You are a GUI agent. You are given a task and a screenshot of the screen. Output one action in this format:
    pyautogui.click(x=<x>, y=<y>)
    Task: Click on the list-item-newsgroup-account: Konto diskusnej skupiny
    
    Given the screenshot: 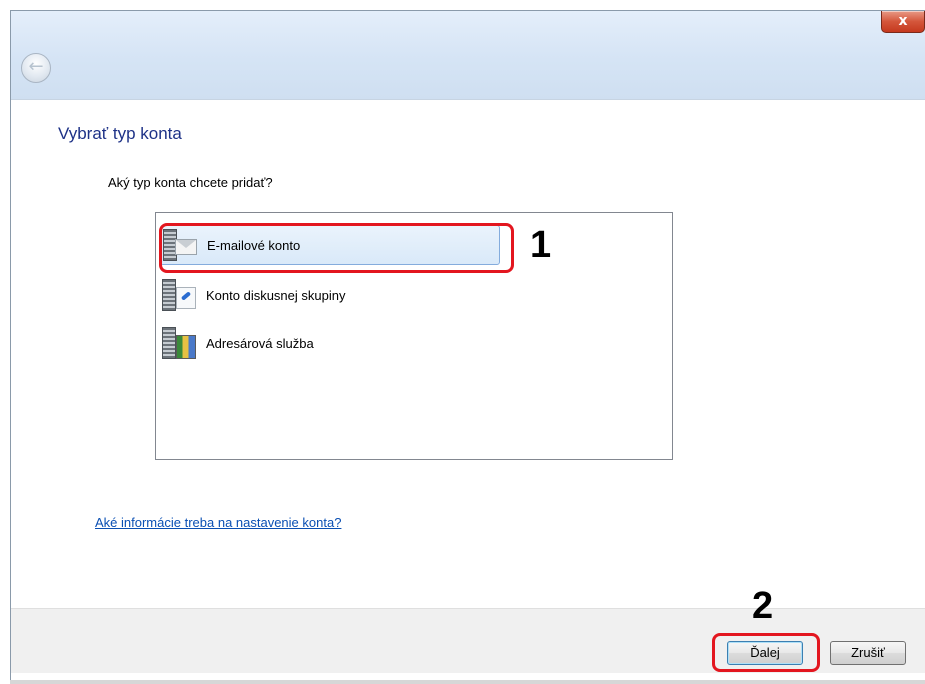 What is the action you would take?
    pyautogui.click(x=330, y=295)
    